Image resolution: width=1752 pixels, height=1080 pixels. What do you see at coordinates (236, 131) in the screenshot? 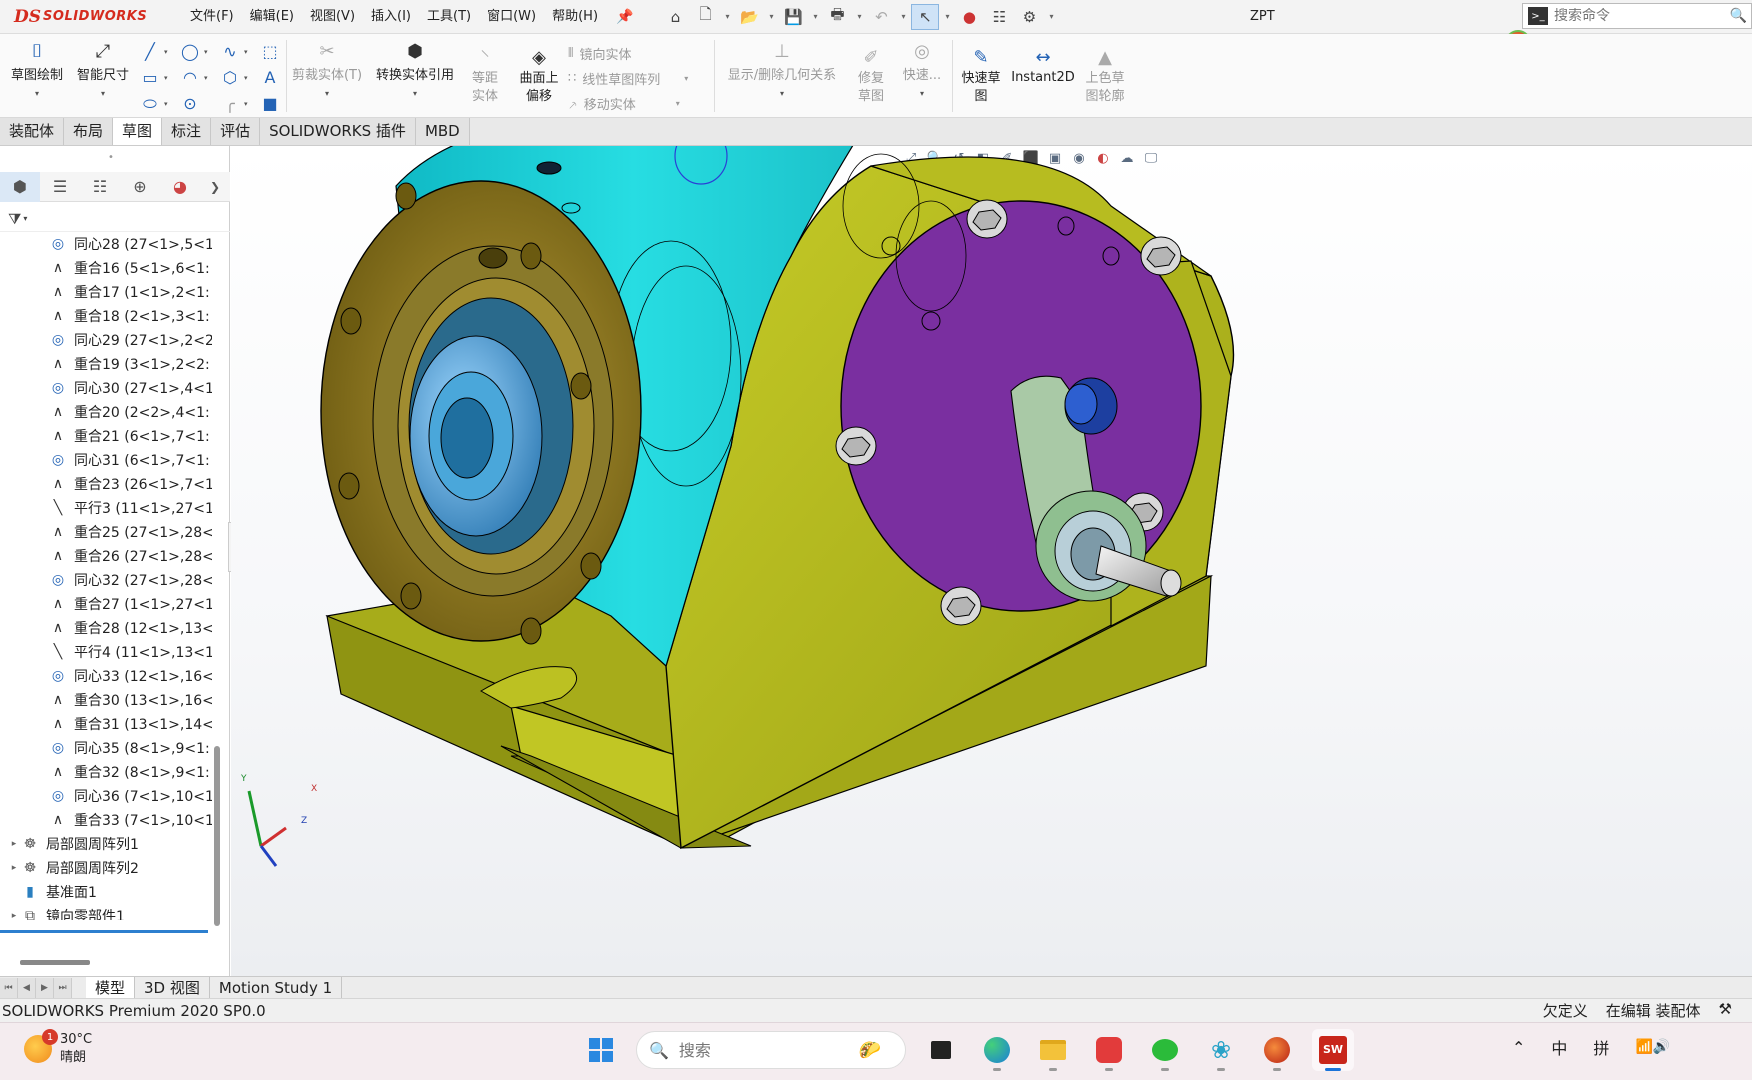
I see `tab-evaluate: 评估` at bounding box center [236, 131].